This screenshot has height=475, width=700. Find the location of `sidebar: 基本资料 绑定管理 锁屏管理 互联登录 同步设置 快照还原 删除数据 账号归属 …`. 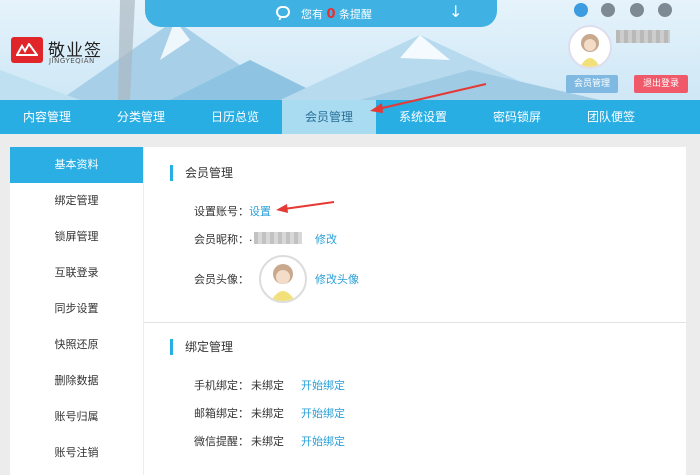

sidebar: 基本资料 绑定管理 锁屏管理 互联登录 同步设置 快照还原 删除数据 账号归属 … is located at coordinates (76, 311).